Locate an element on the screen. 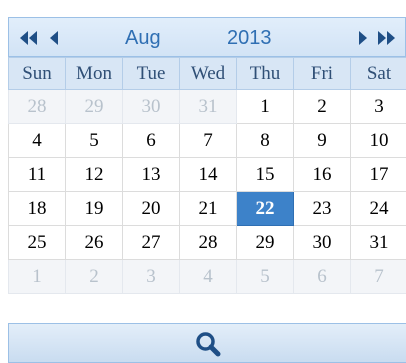 The width and height of the screenshot is (406, 363). prev-month-icon is located at coordinates (54, 38).